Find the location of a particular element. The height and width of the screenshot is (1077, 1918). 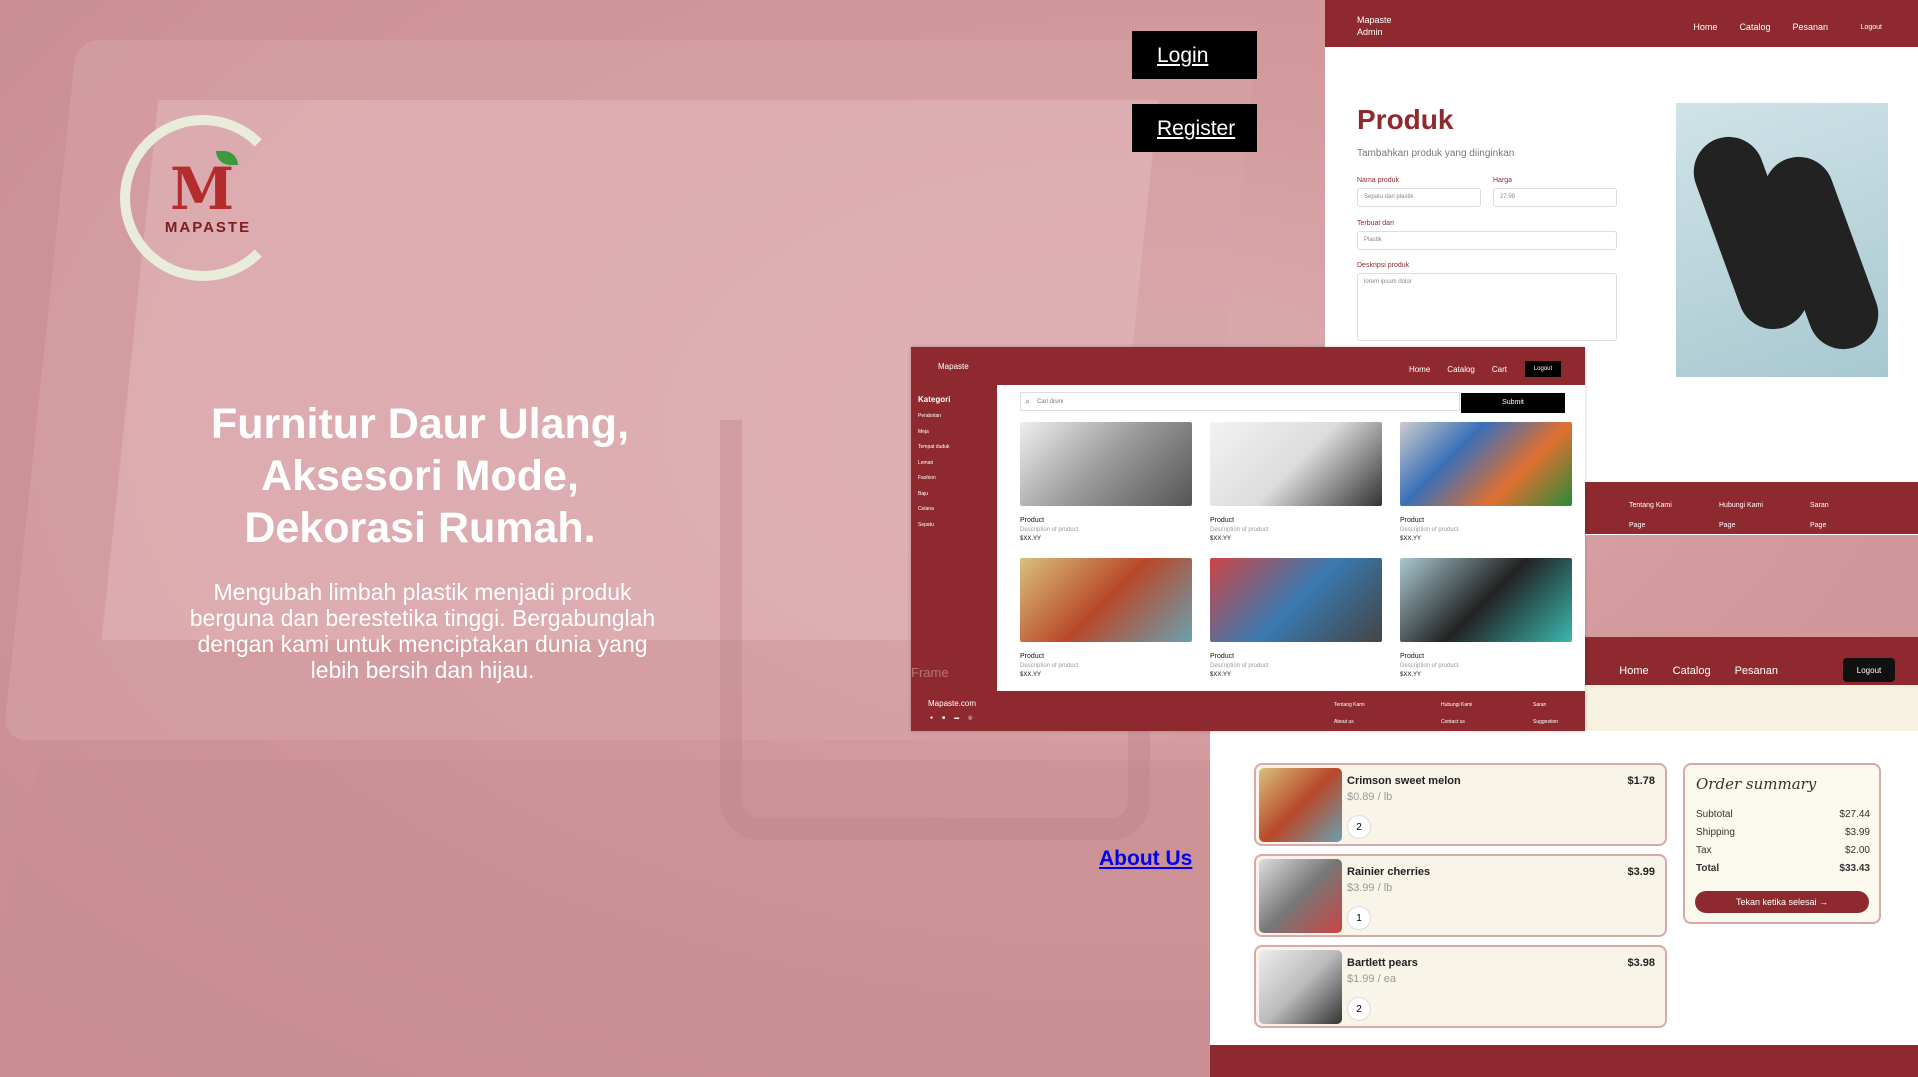

checkout-button: Tekan ketika selesai → is located at coordinates (1782, 902).